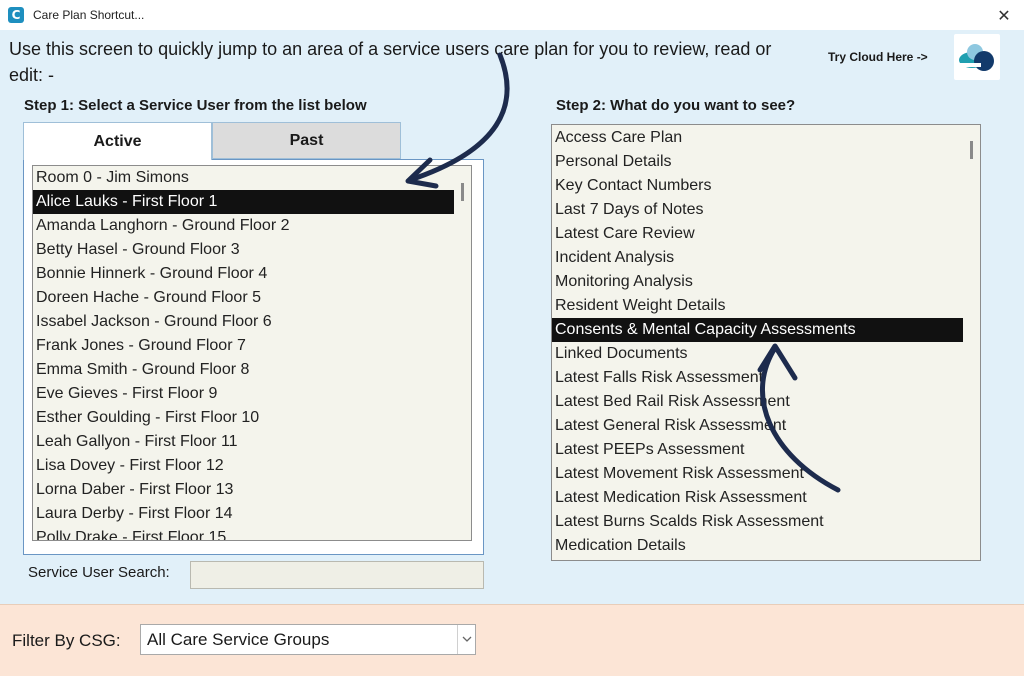 This screenshot has height=676, width=1024. Describe the element at coordinates (766, 306) in the screenshot. I see `care-plan-option-item: Resident Weight Details` at that location.